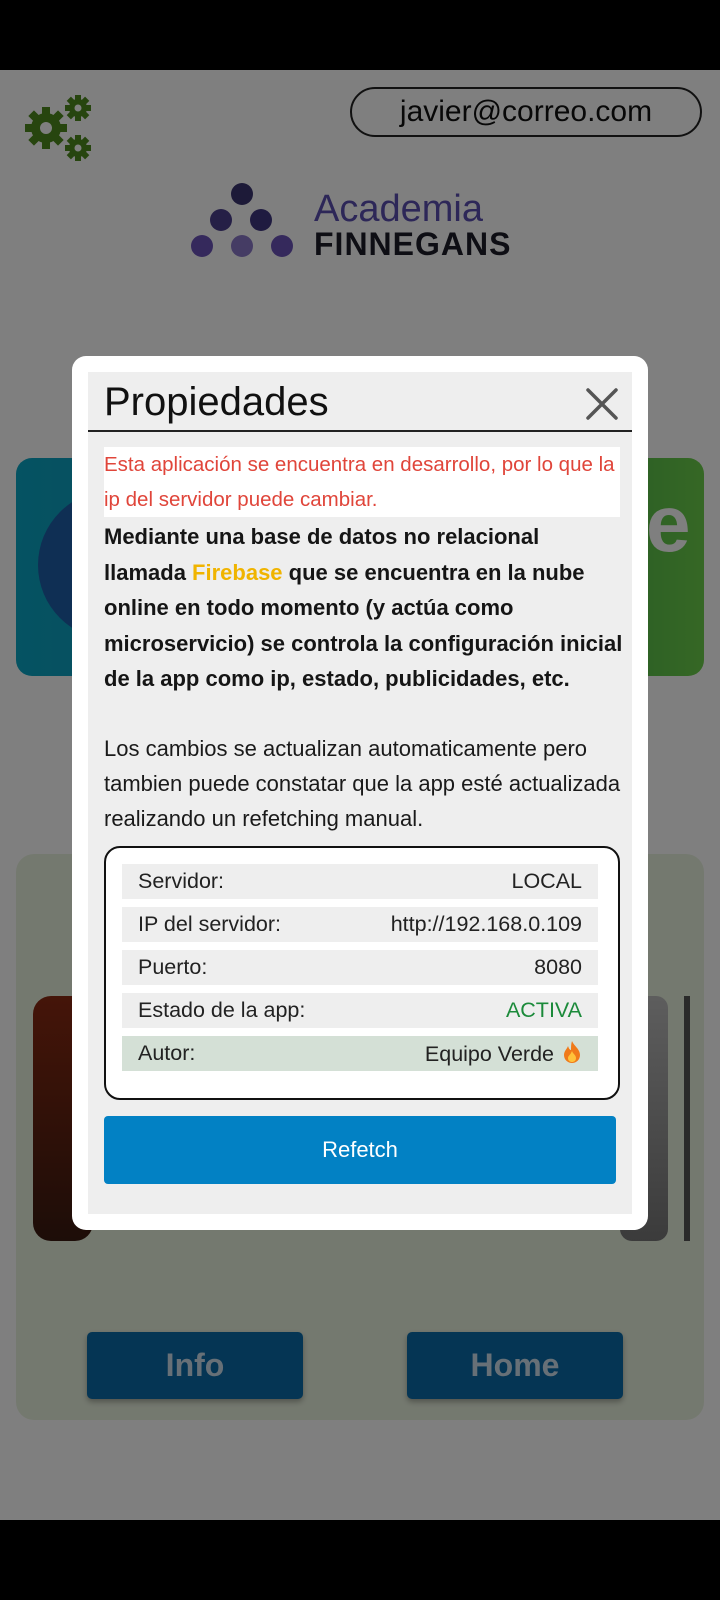 The width and height of the screenshot is (720, 1600). Describe the element at coordinates (546, 881) in the screenshot. I see `info-value: LOCAL` at that location.